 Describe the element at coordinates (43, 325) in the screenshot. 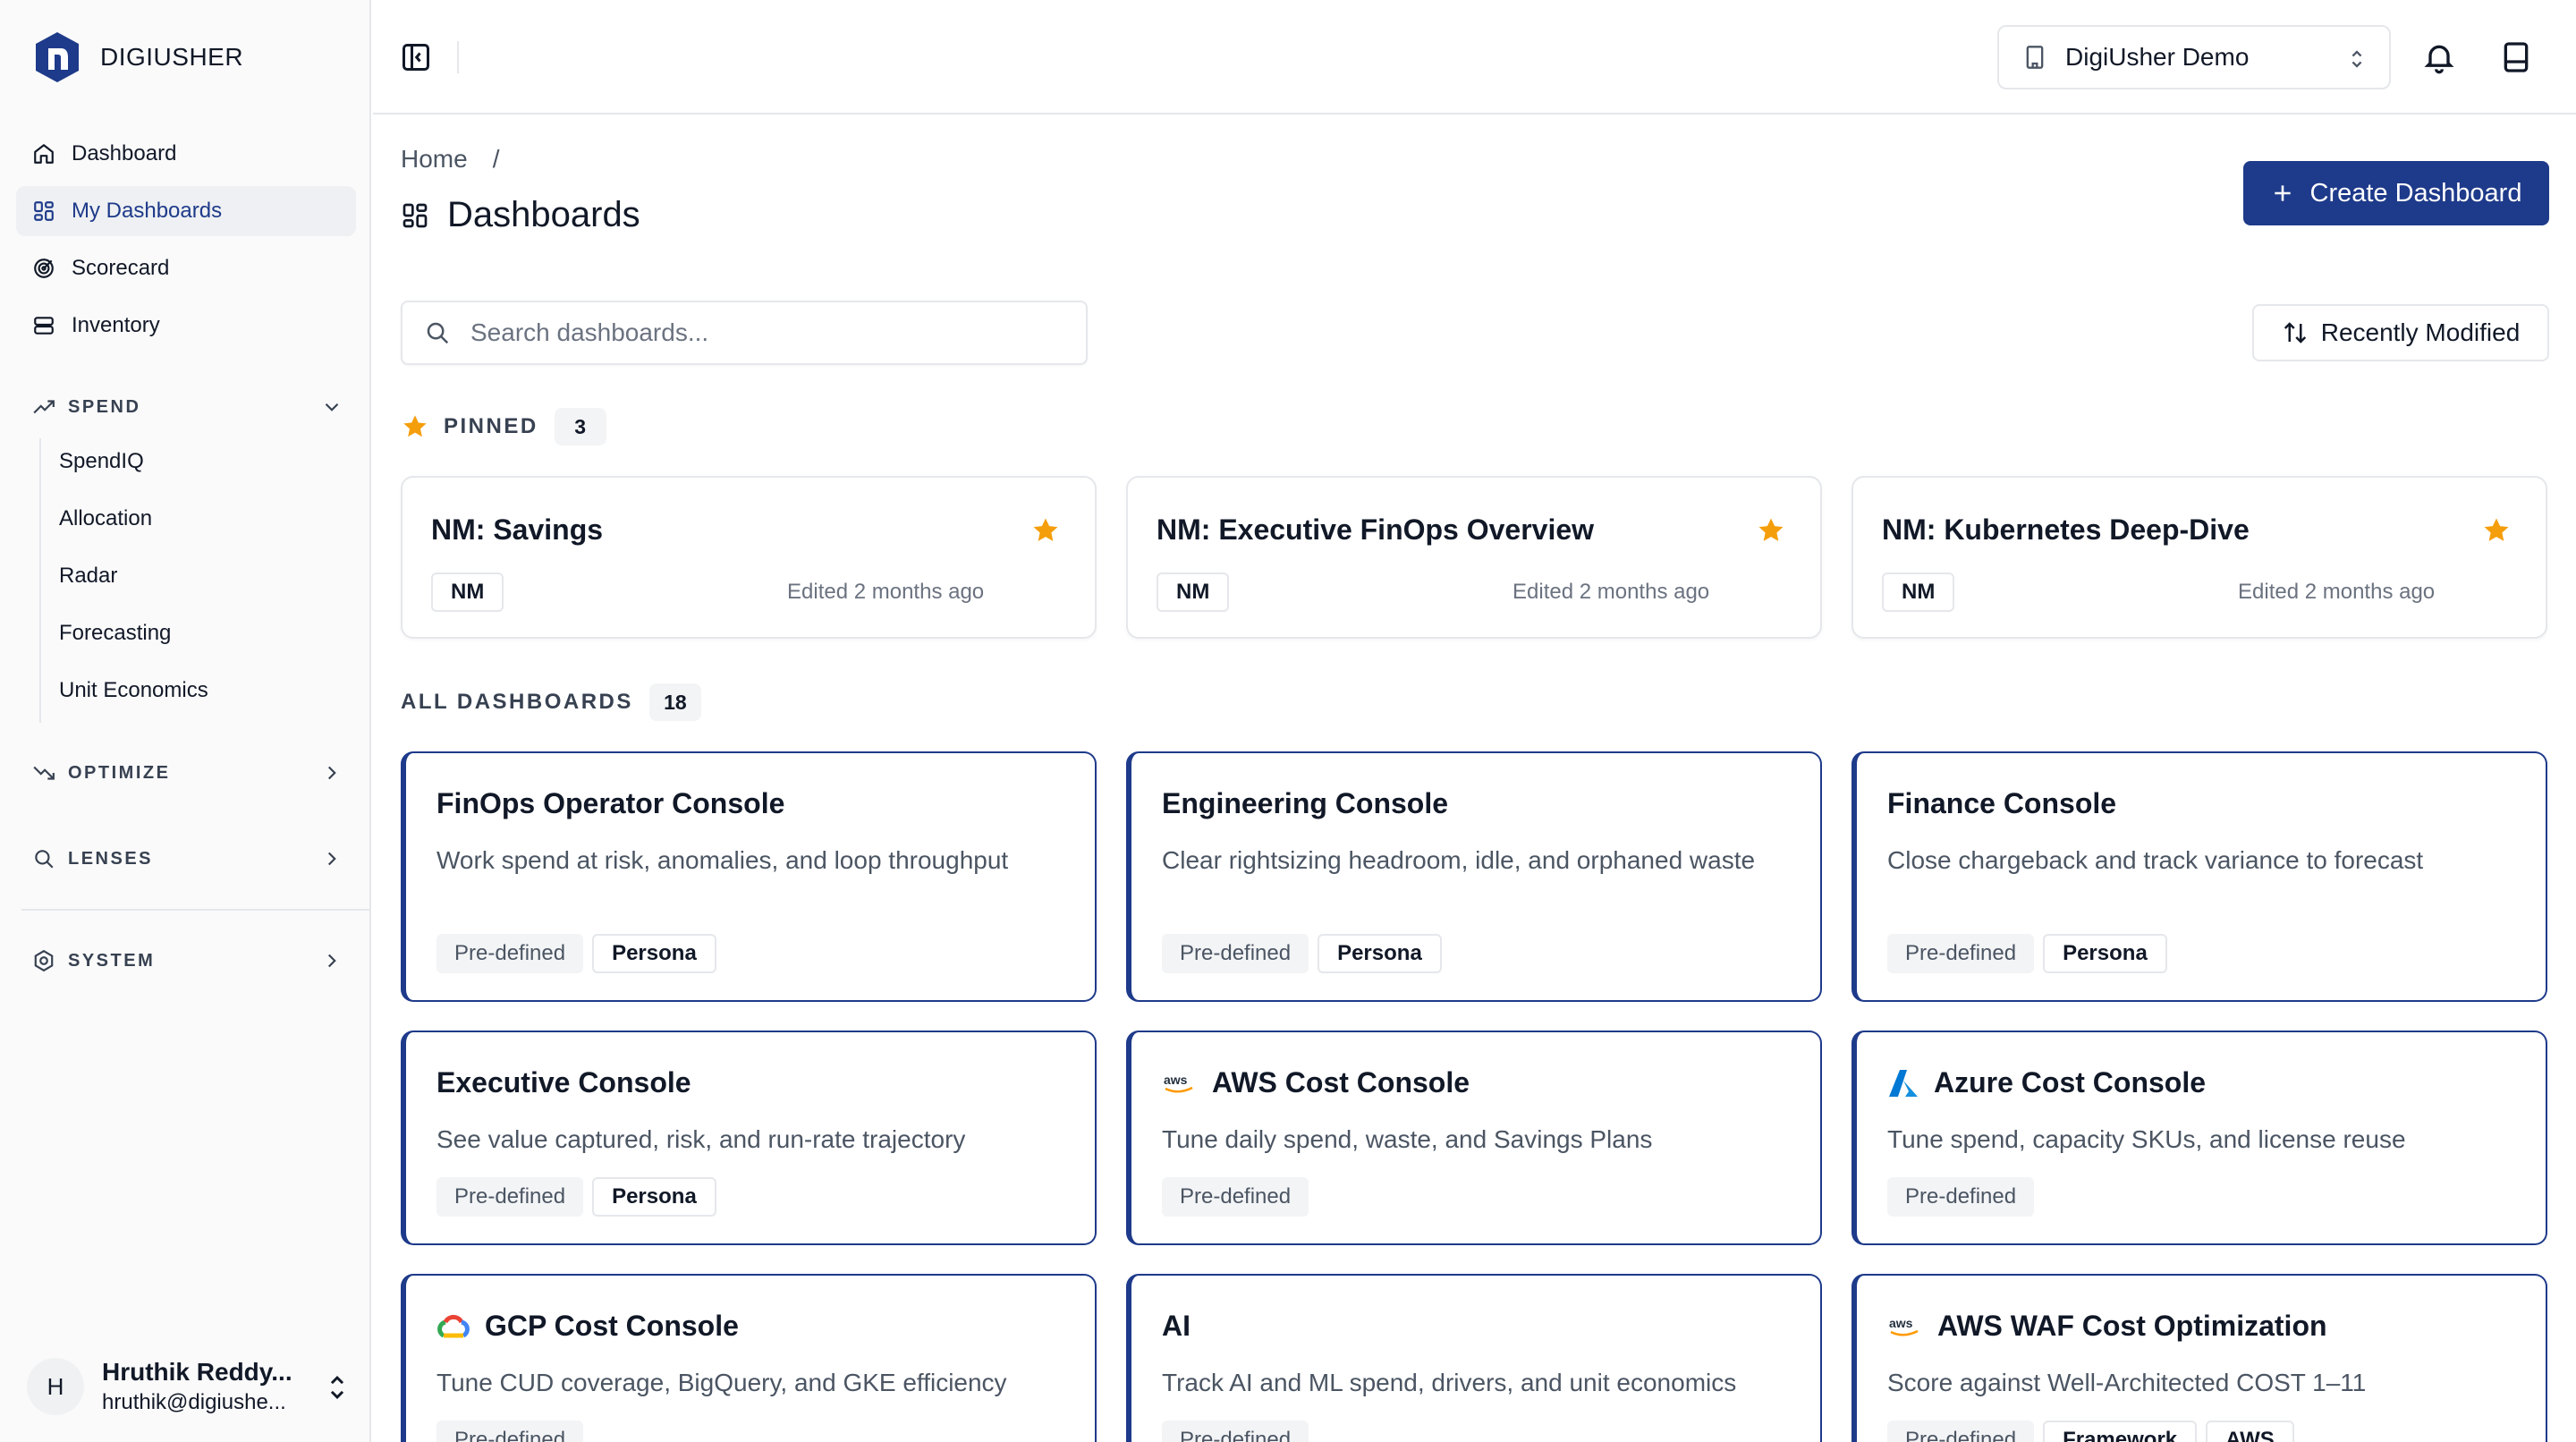

I see `database-icon` at that location.